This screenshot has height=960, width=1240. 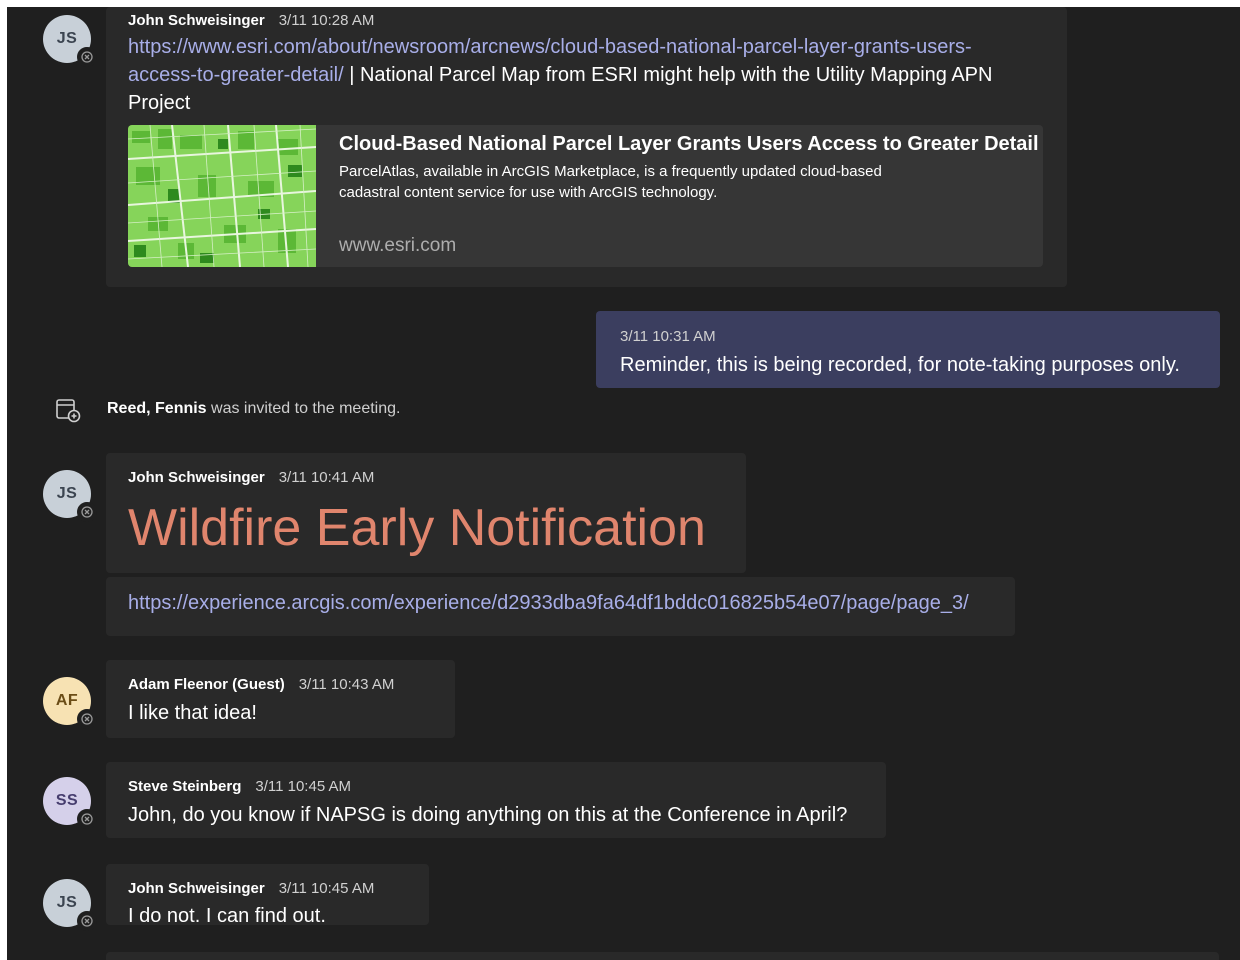 I want to click on author-name: Steve Steinberg, so click(x=184, y=786).